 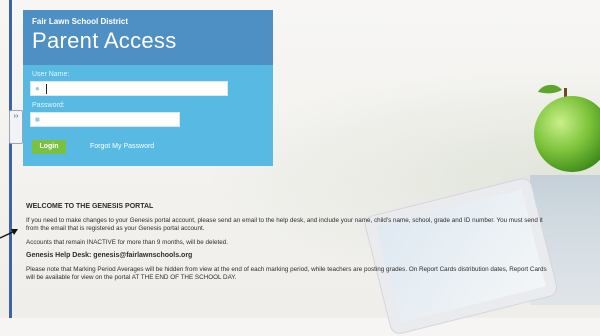 I want to click on left-sidebar-rail, so click(x=10, y=159).